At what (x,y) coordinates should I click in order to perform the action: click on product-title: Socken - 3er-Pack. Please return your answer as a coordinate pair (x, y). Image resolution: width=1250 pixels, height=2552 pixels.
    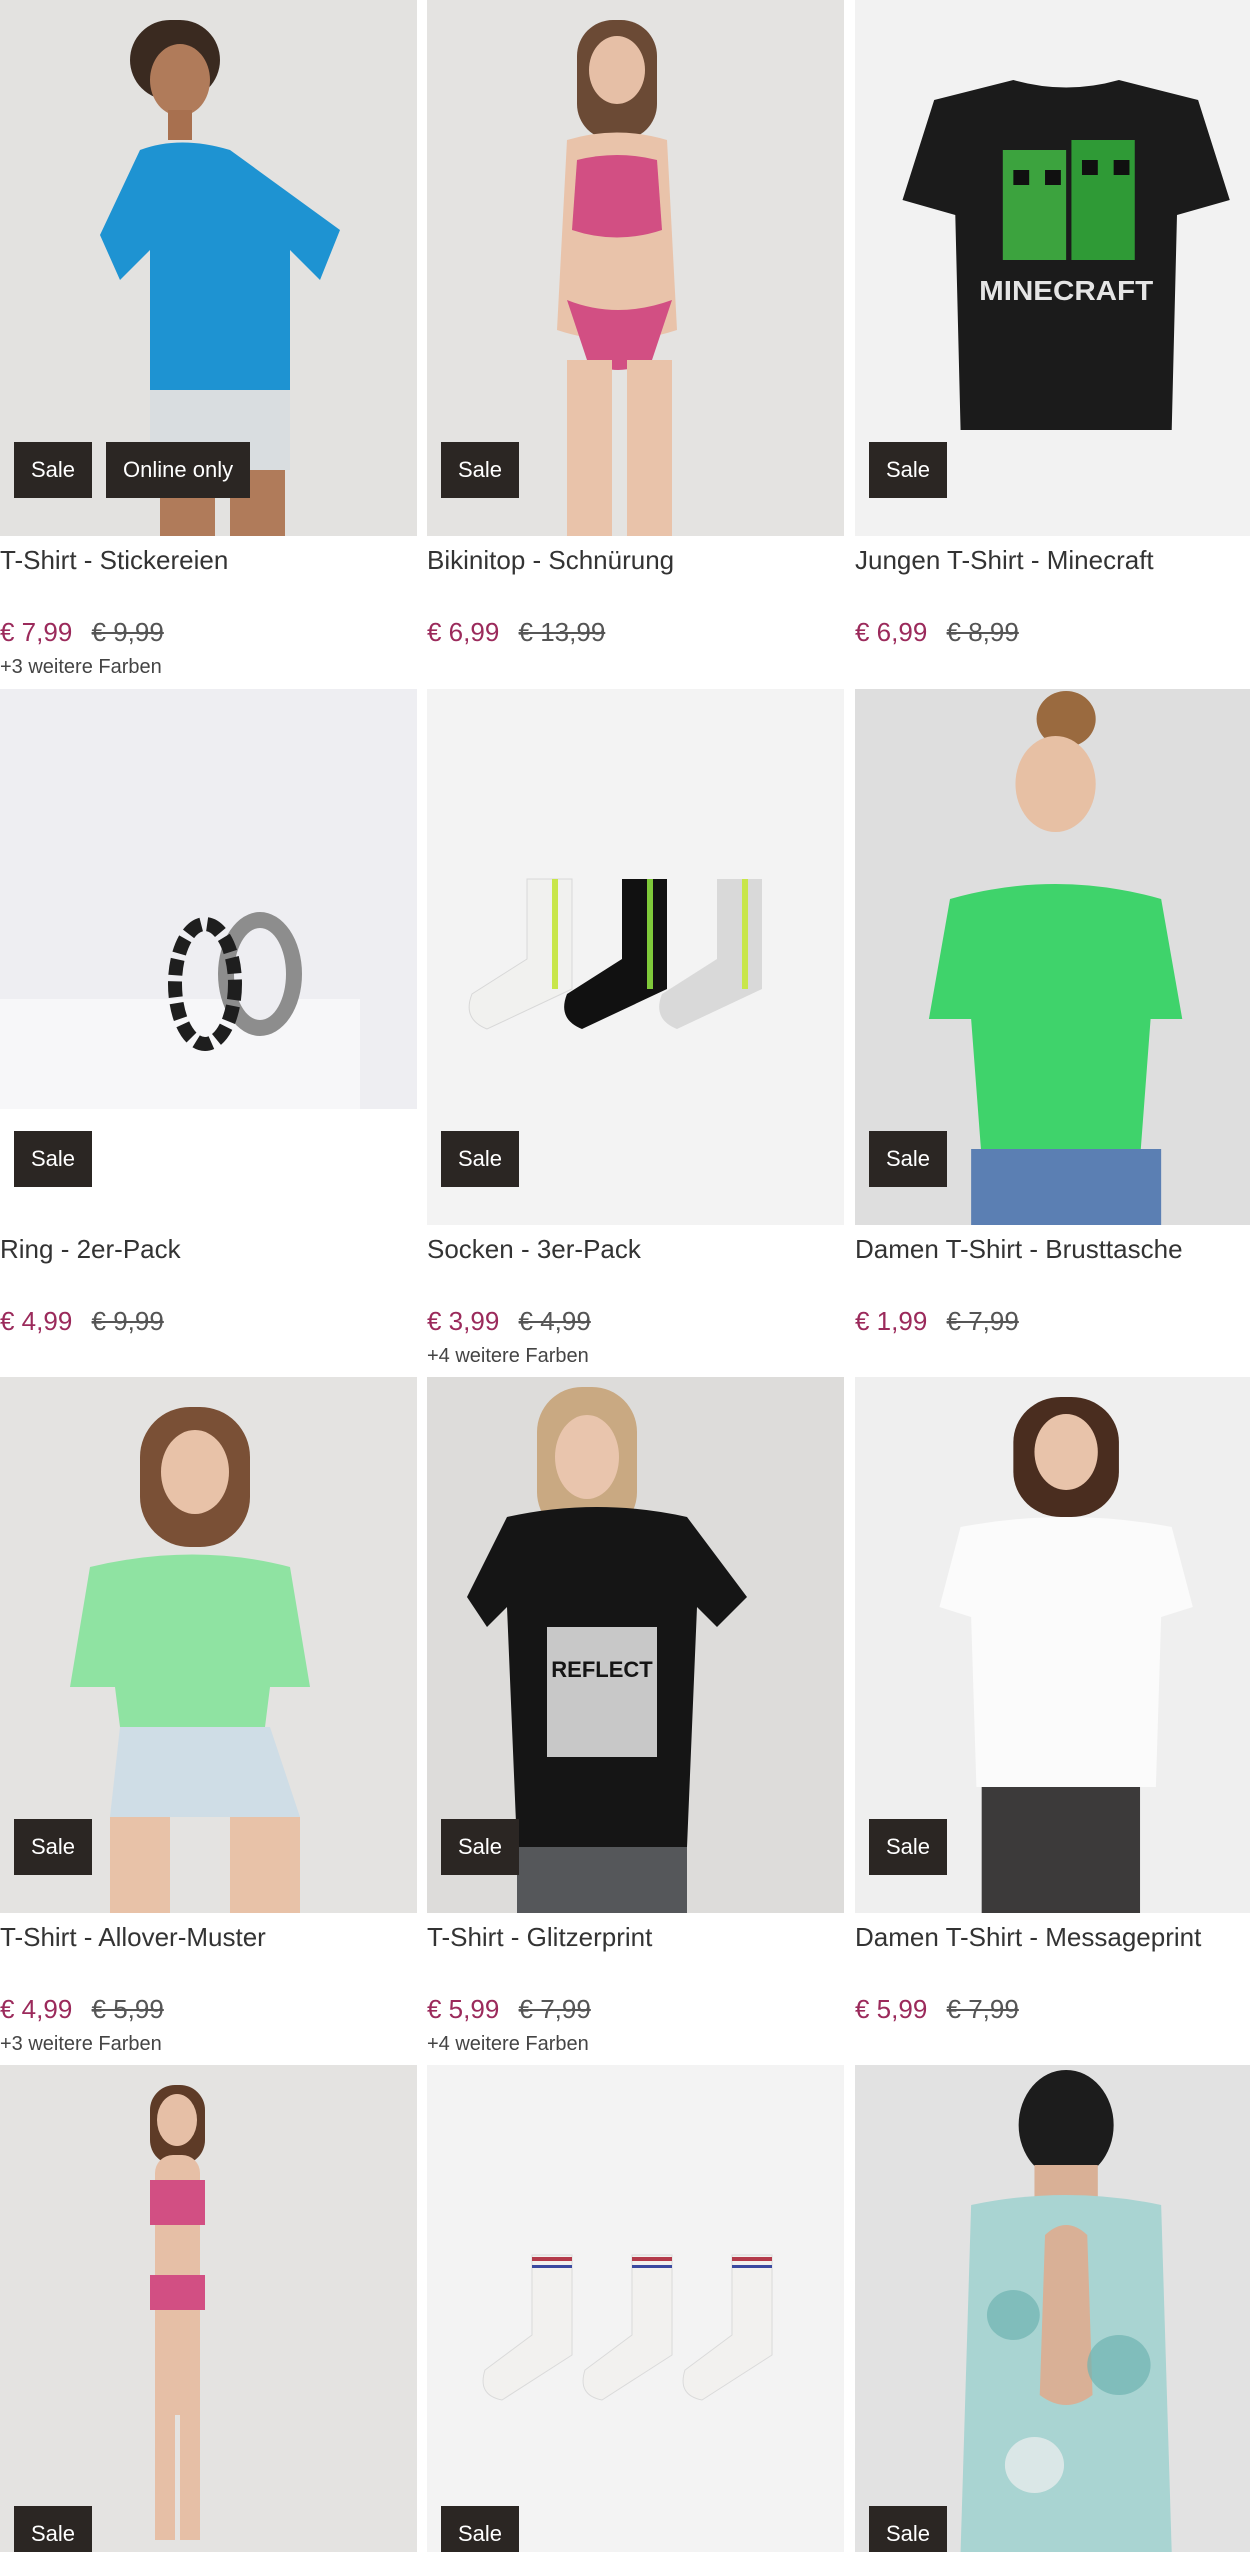
    Looking at the image, I should click on (534, 1249).